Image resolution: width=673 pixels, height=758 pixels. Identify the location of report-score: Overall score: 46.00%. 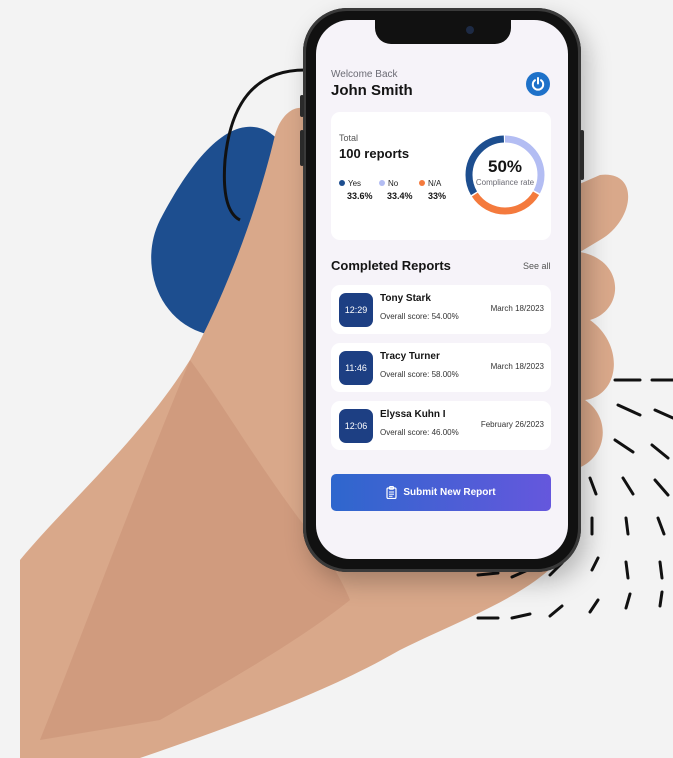
(419, 432).